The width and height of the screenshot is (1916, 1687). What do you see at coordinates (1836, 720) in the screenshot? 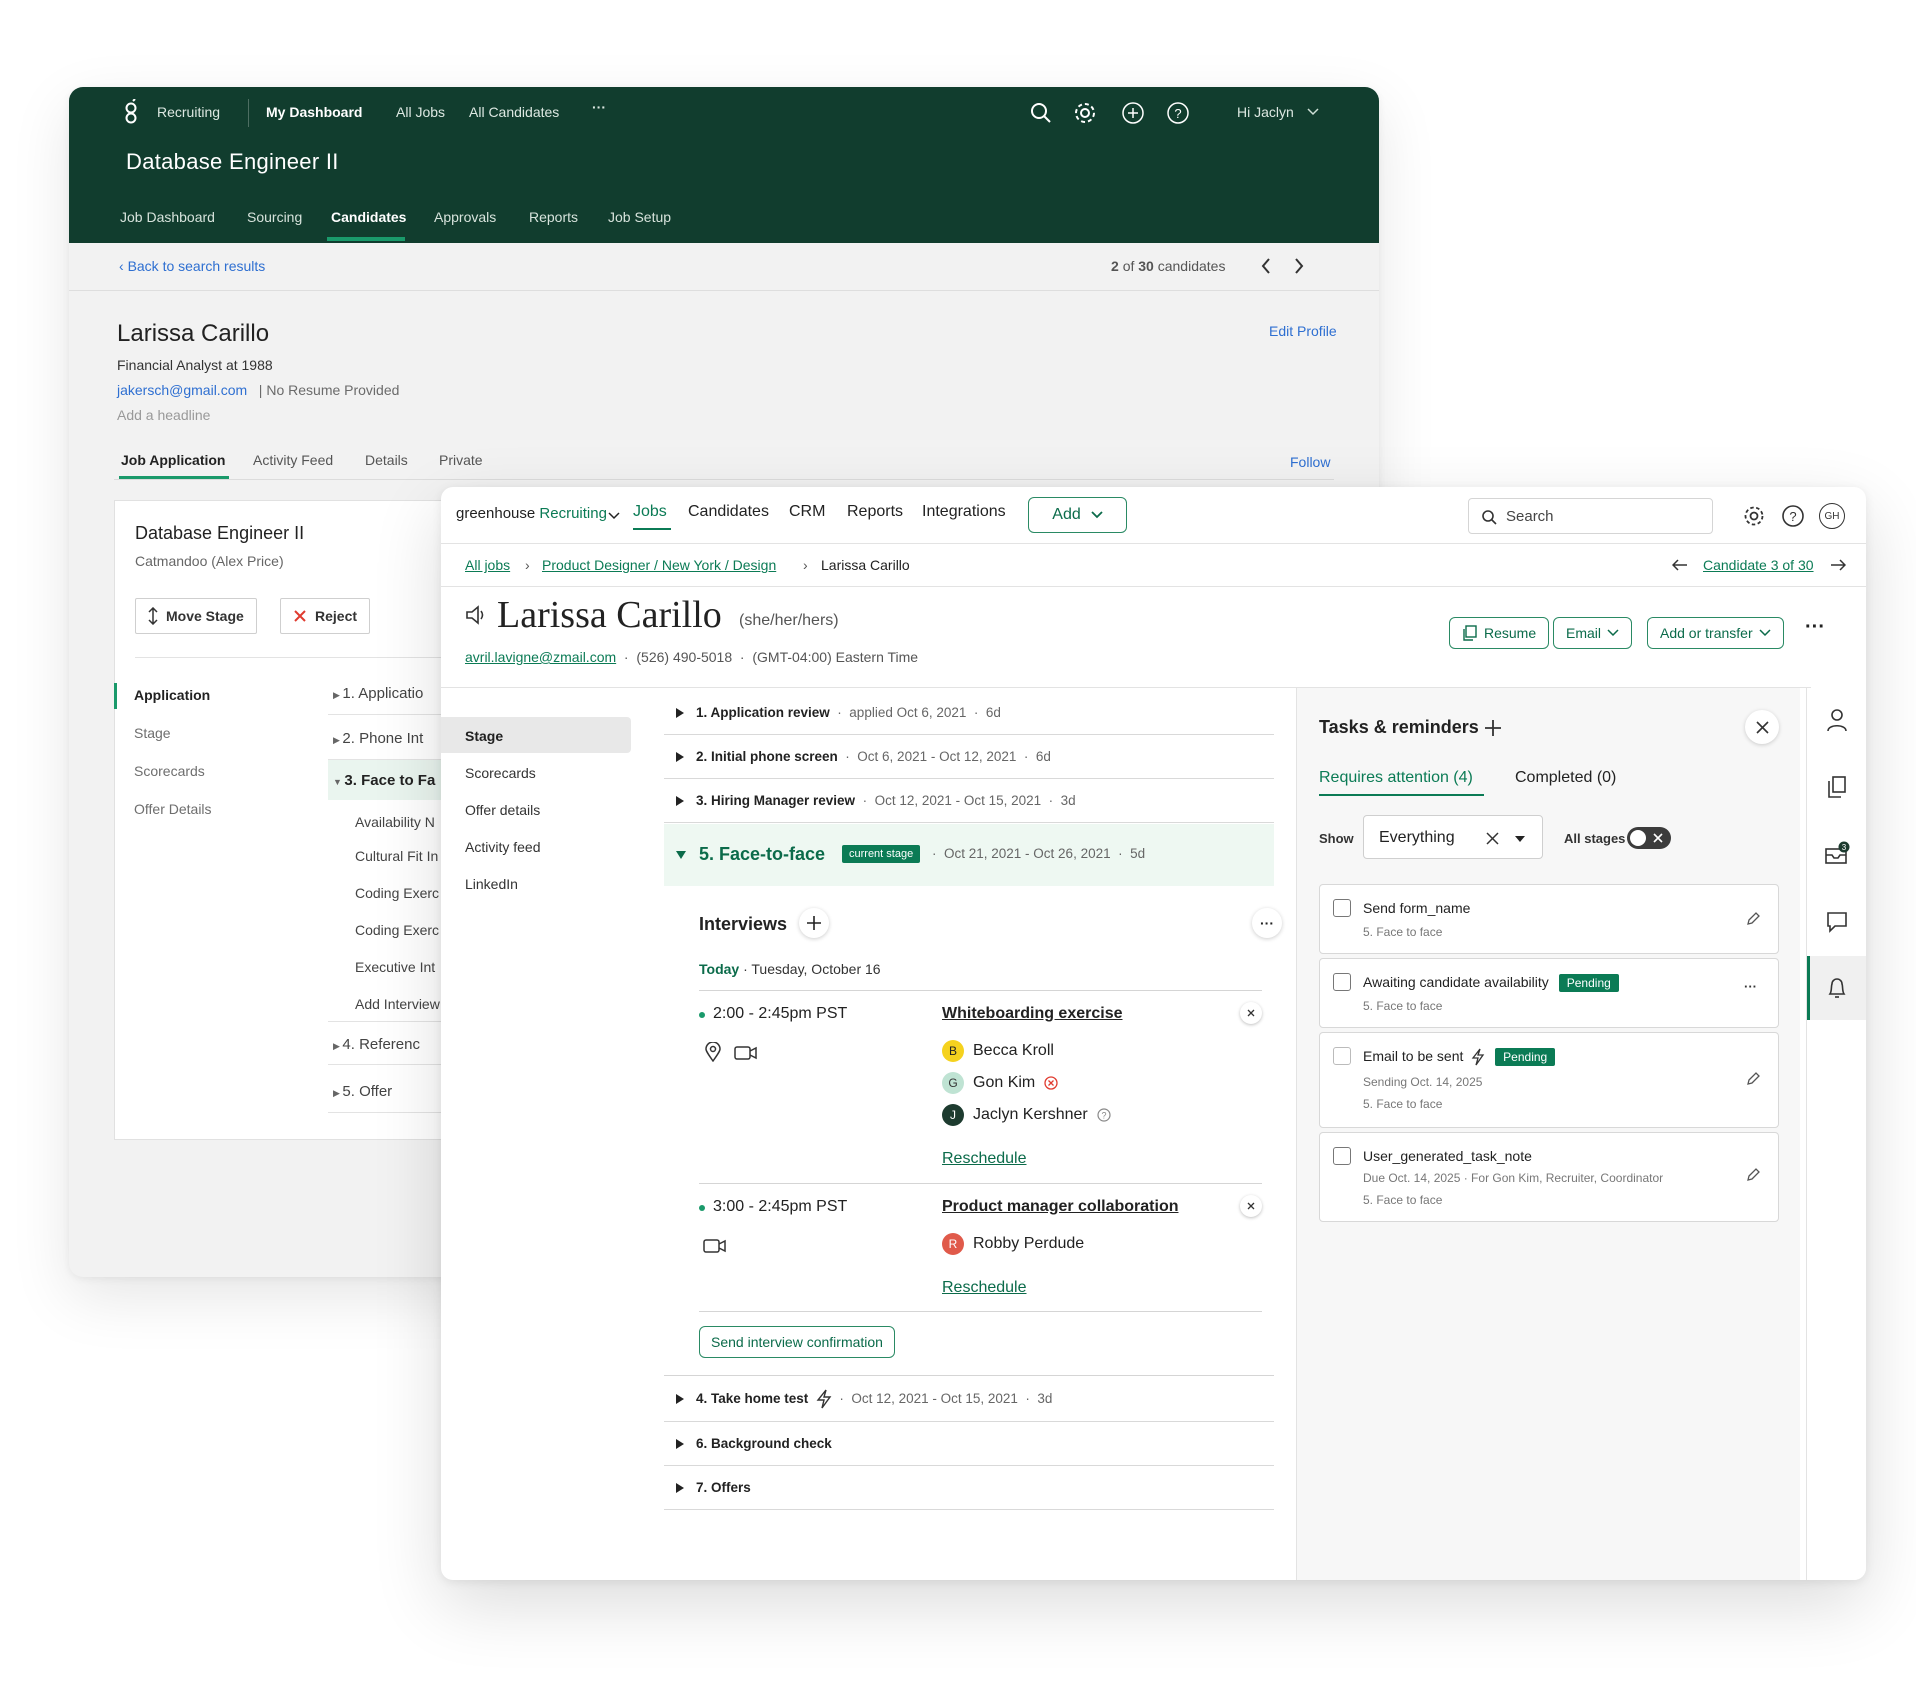
I see `rail-profile` at bounding box center [1836, 720].